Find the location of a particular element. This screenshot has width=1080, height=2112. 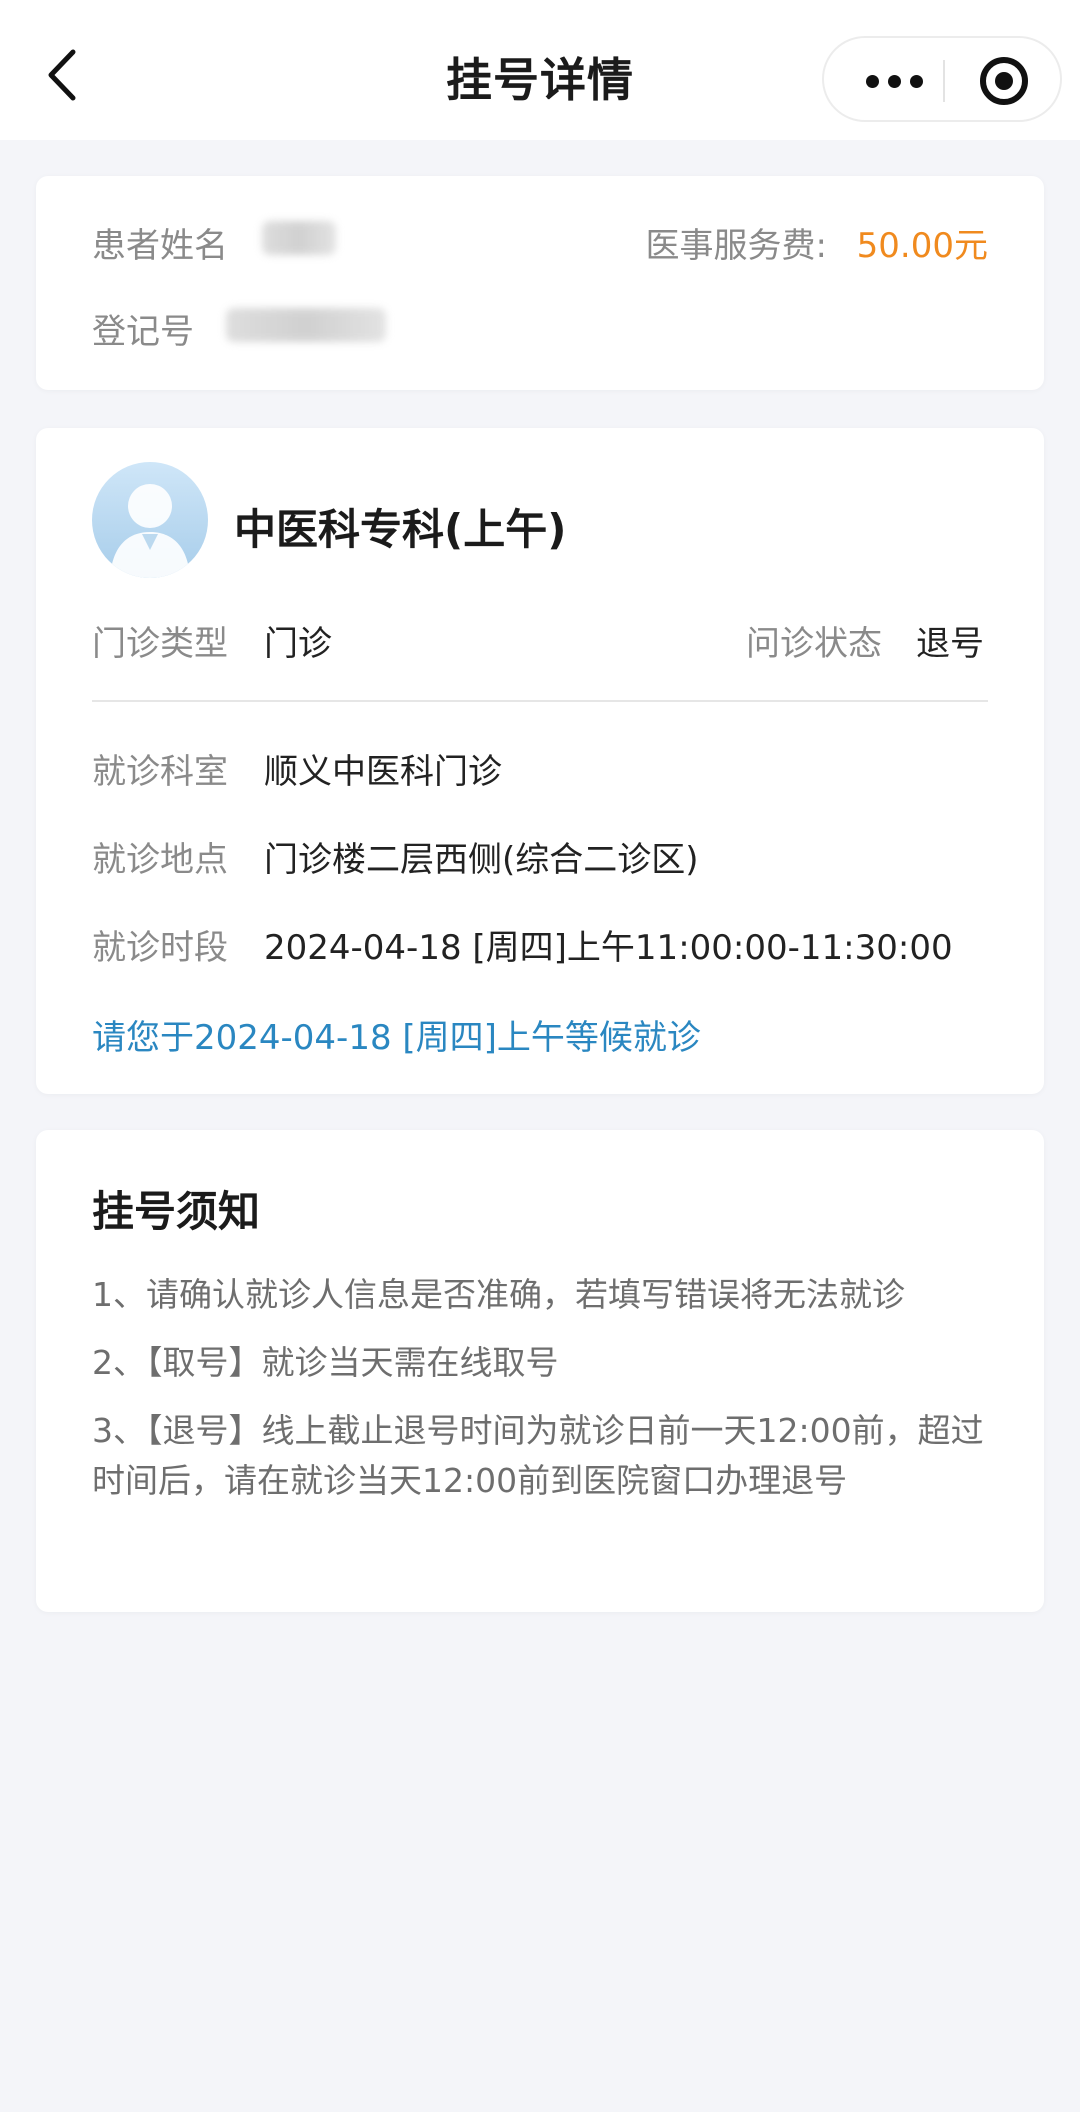

waiting-notice: 请您于2024-04-18 [周四]上午等候就诊 is located at coordinates (396, 1038).